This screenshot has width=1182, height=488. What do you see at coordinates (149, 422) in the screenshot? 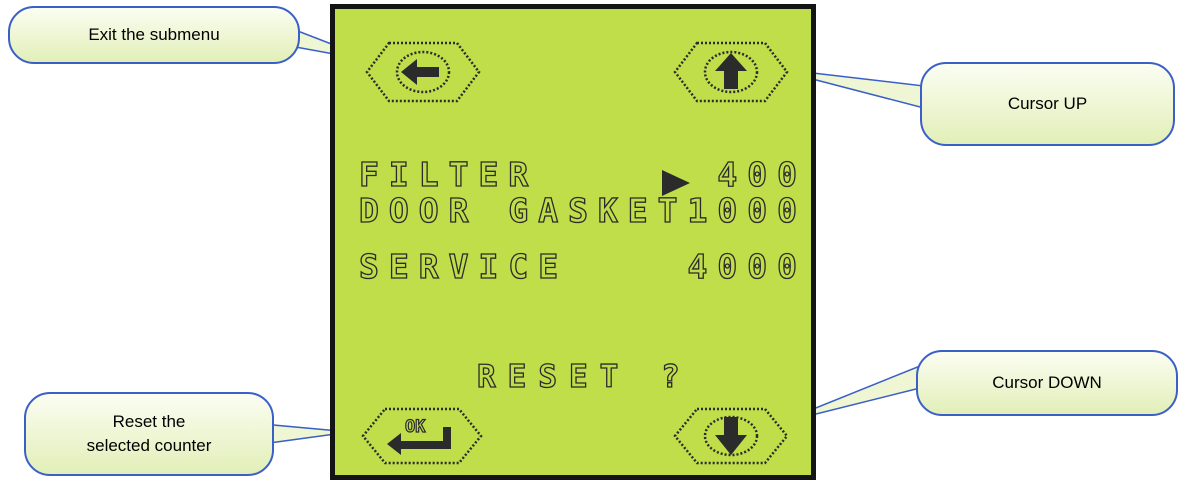
I see `reset-label-line1: Reset the` at bounding box center [149, 422].